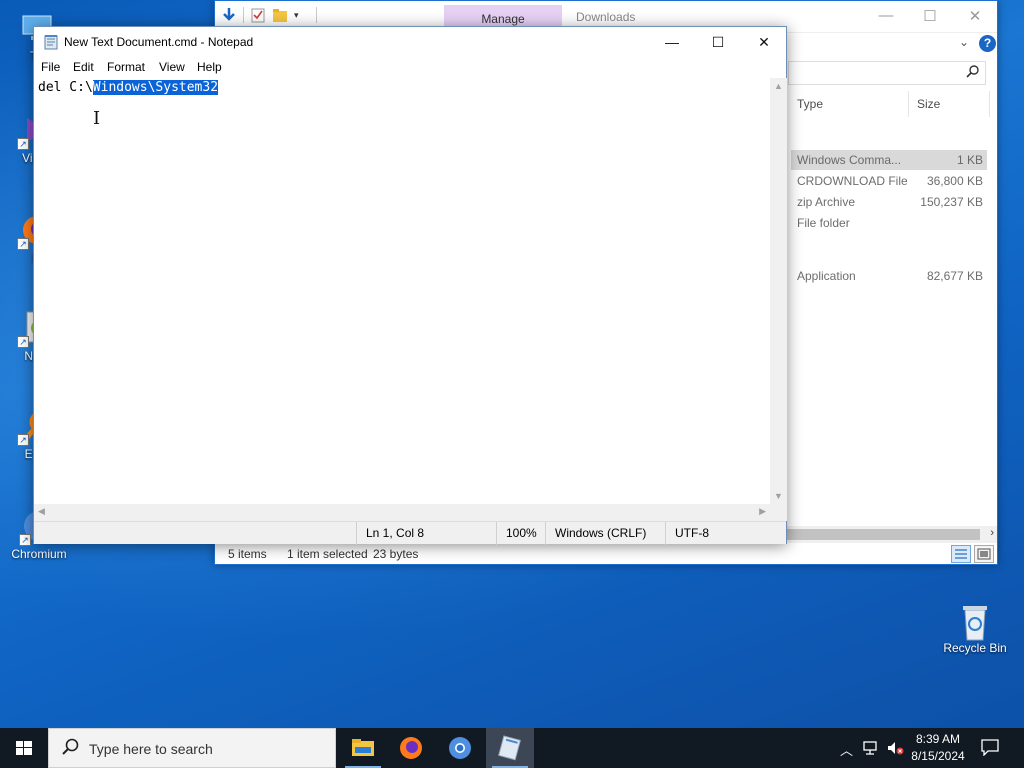 This screenshot has width=1024, height=768. What do you see at coordinates (83, 67) in the screenshot?
I see `menu-edit: Edit` at bounding box center [83, 67].